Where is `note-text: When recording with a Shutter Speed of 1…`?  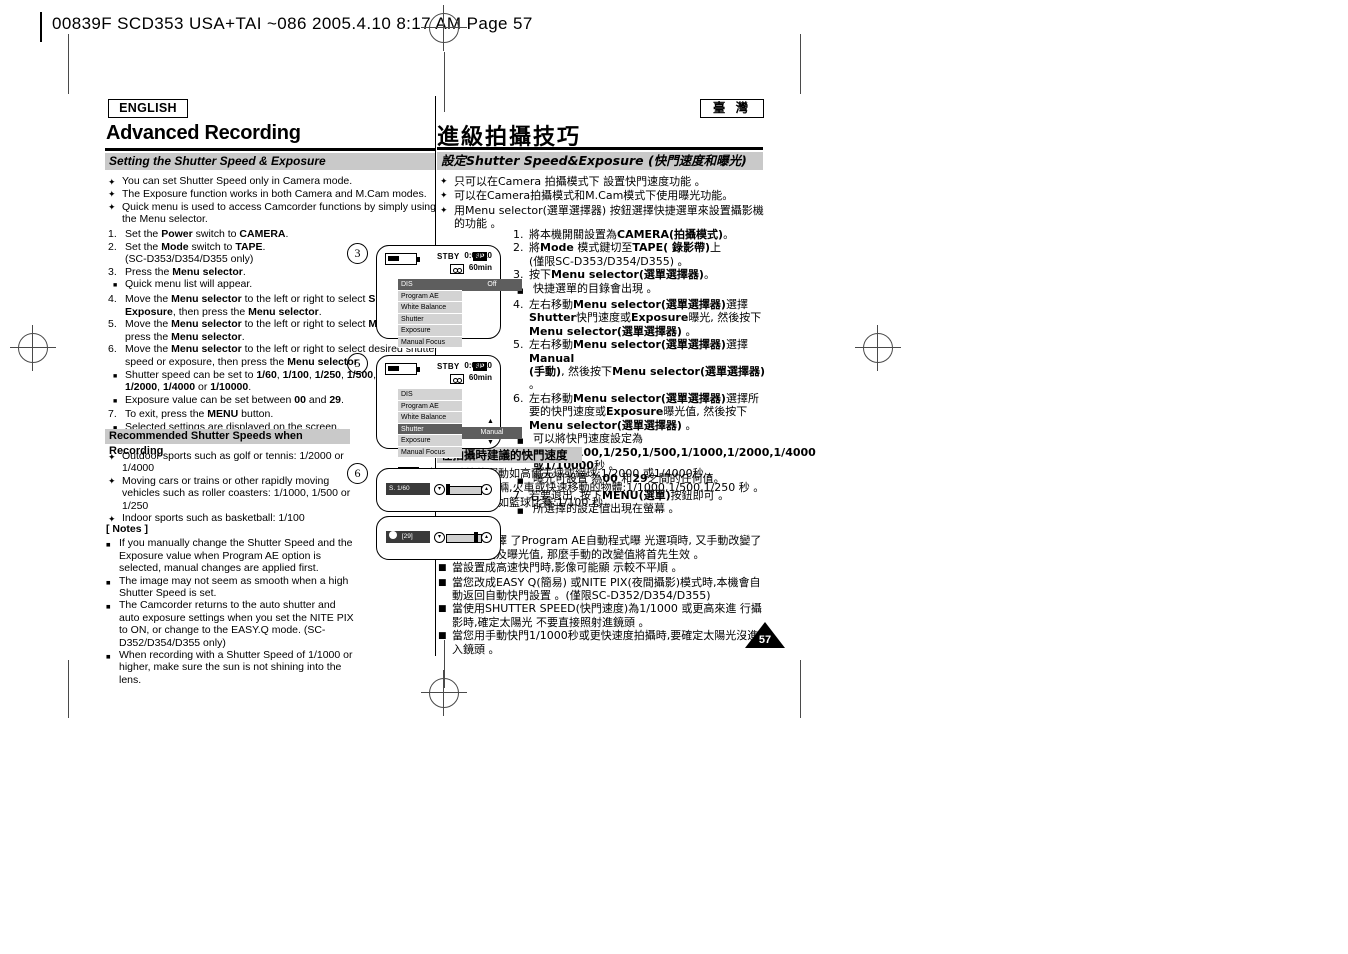
note-text: When recording with a Shutter Speed of 1… is located at coordinates (236, 667).